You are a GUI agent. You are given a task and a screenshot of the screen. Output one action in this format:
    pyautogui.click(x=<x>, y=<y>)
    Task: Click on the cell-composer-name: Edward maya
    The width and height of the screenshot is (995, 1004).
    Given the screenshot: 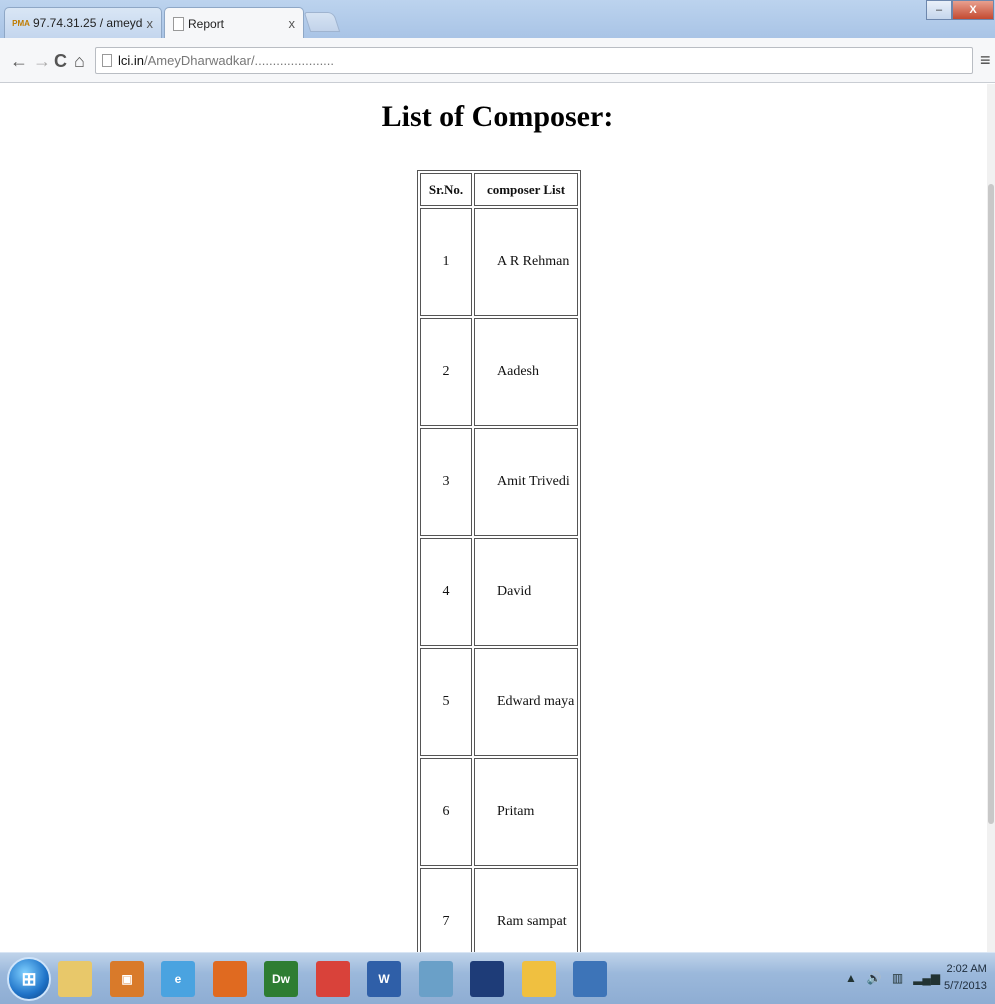 What is the action you would take?
    pyautogui.click(x=526, y=702)
    